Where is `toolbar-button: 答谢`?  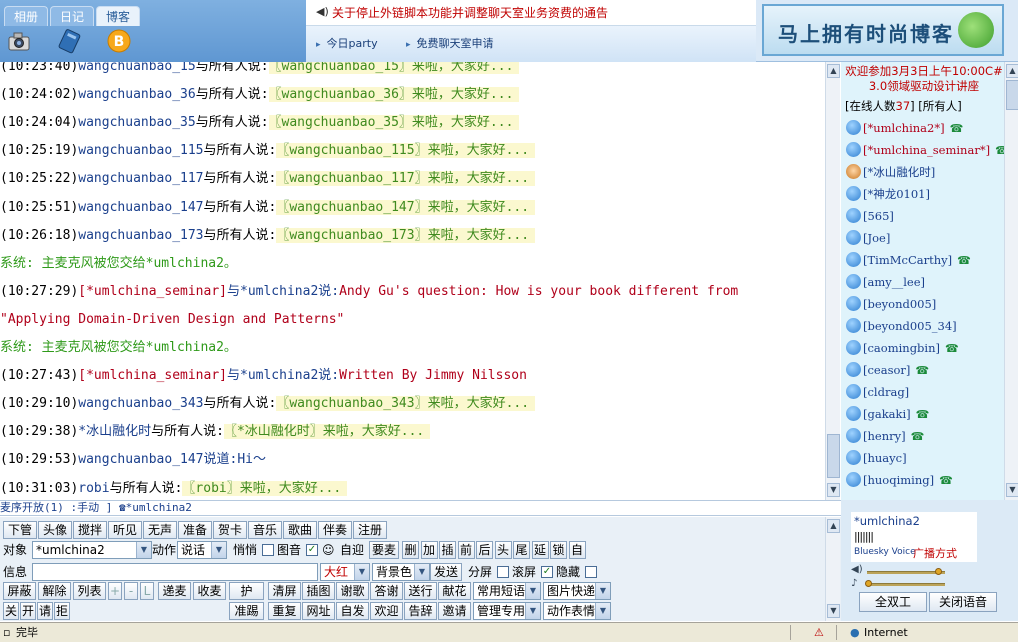 toolbar-button: 答谢 is located at coordinates (386, 591).